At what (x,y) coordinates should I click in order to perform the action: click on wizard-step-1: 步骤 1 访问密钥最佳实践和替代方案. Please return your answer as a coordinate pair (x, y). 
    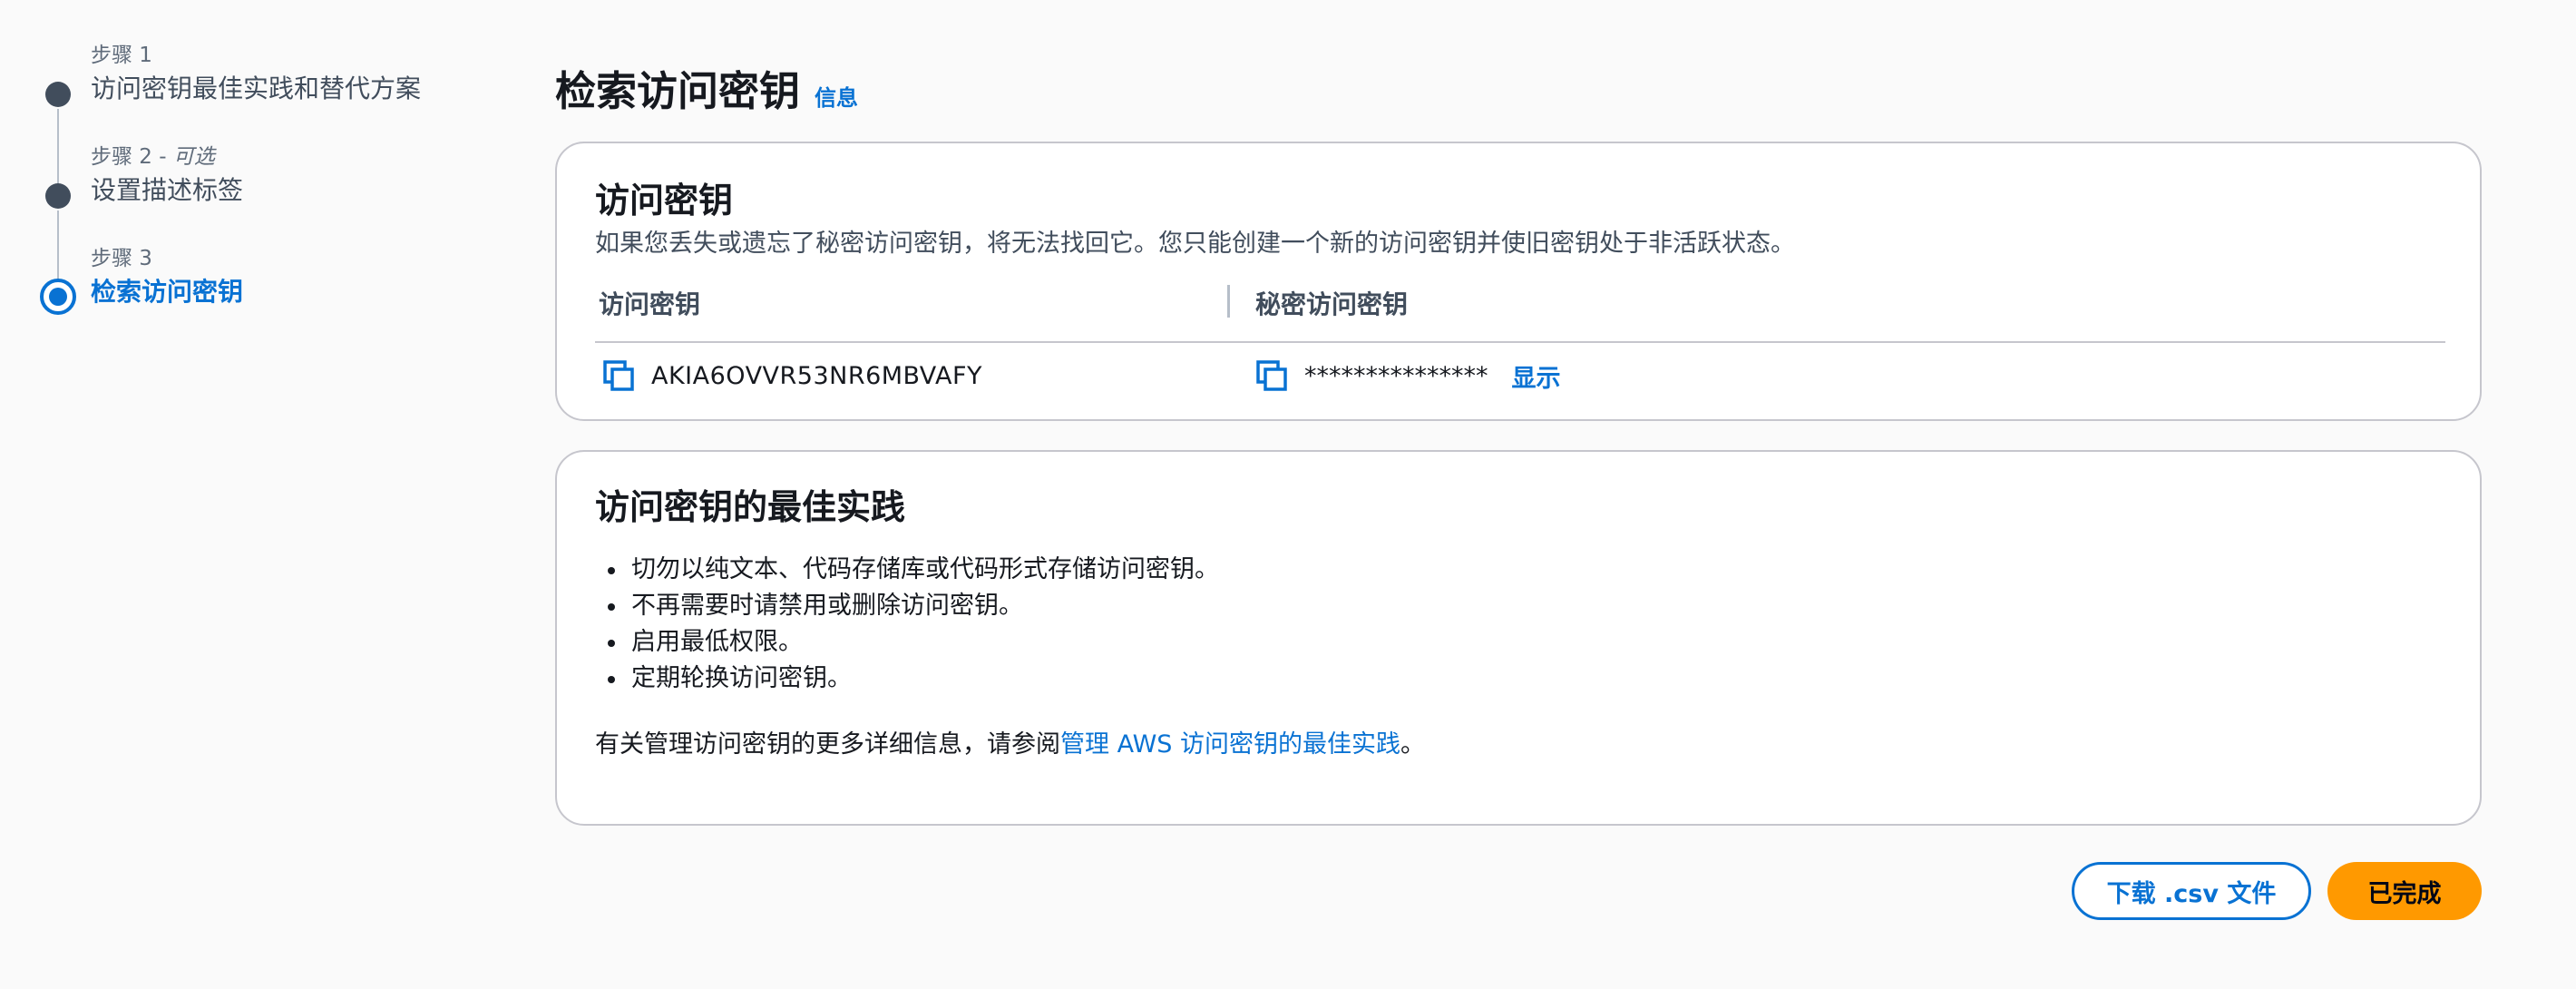
    Looking at the image, I should click on (263, 112).